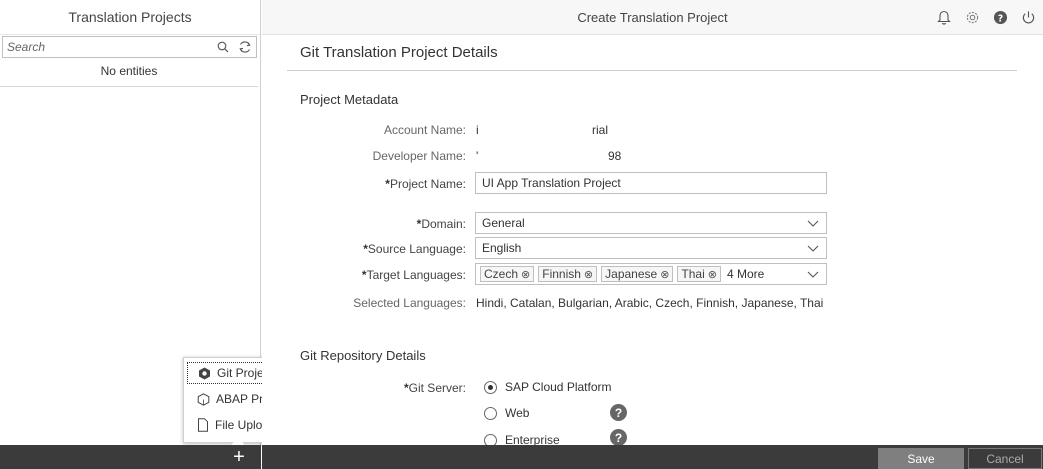 The width and height of the screenshot is (1043, 469). I want to click on selected-languages-label: Selected Languages:, so click(409, 303).